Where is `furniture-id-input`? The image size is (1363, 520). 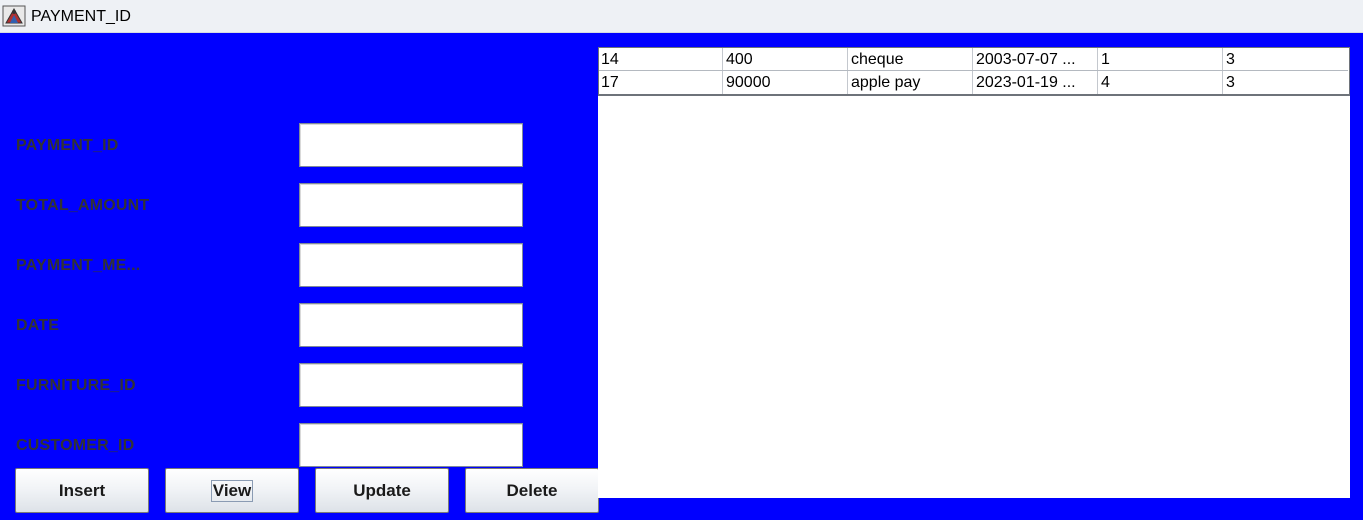 furniture-id-input is located at coordinates (411, 385).